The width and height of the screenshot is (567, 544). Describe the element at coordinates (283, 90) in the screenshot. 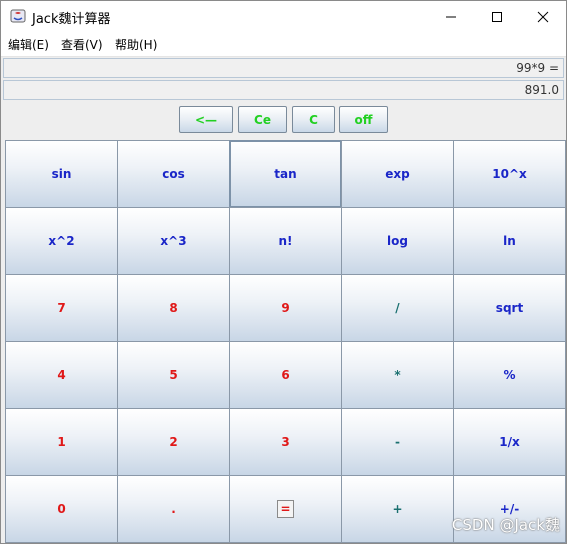

I see `result-display: 891.0` at that location.